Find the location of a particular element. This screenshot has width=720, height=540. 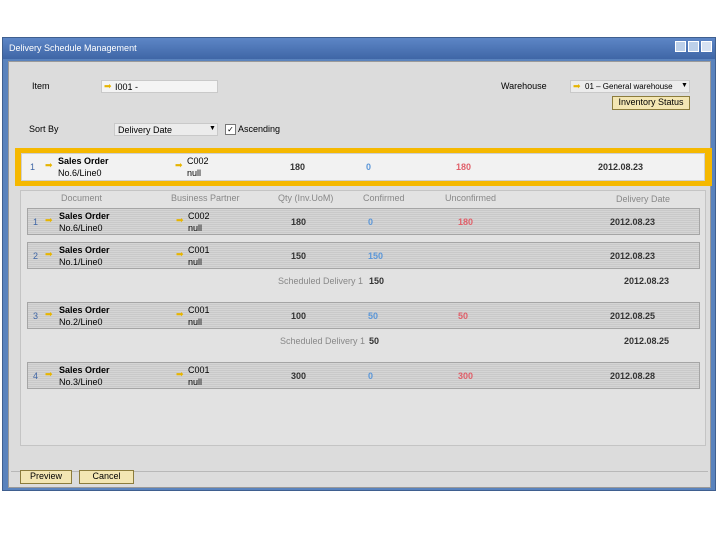

sort-by-value: Delivery Date is located at coordinates (145, 130).